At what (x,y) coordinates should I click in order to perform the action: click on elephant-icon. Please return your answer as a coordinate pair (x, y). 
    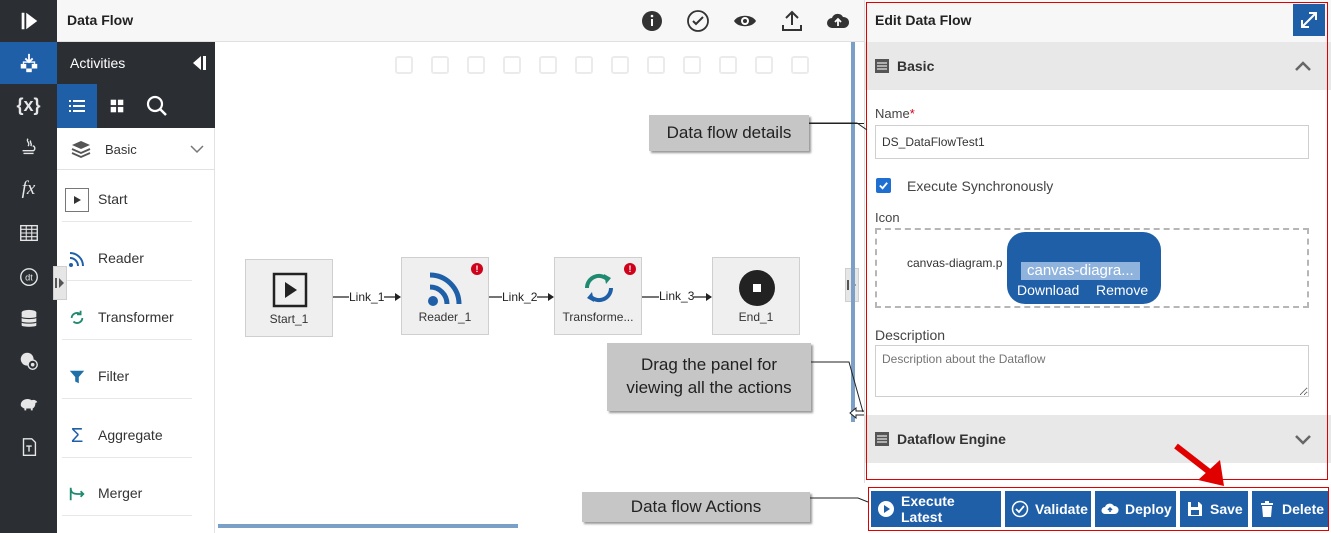
    Looking at the image, I should click on (28, 403).